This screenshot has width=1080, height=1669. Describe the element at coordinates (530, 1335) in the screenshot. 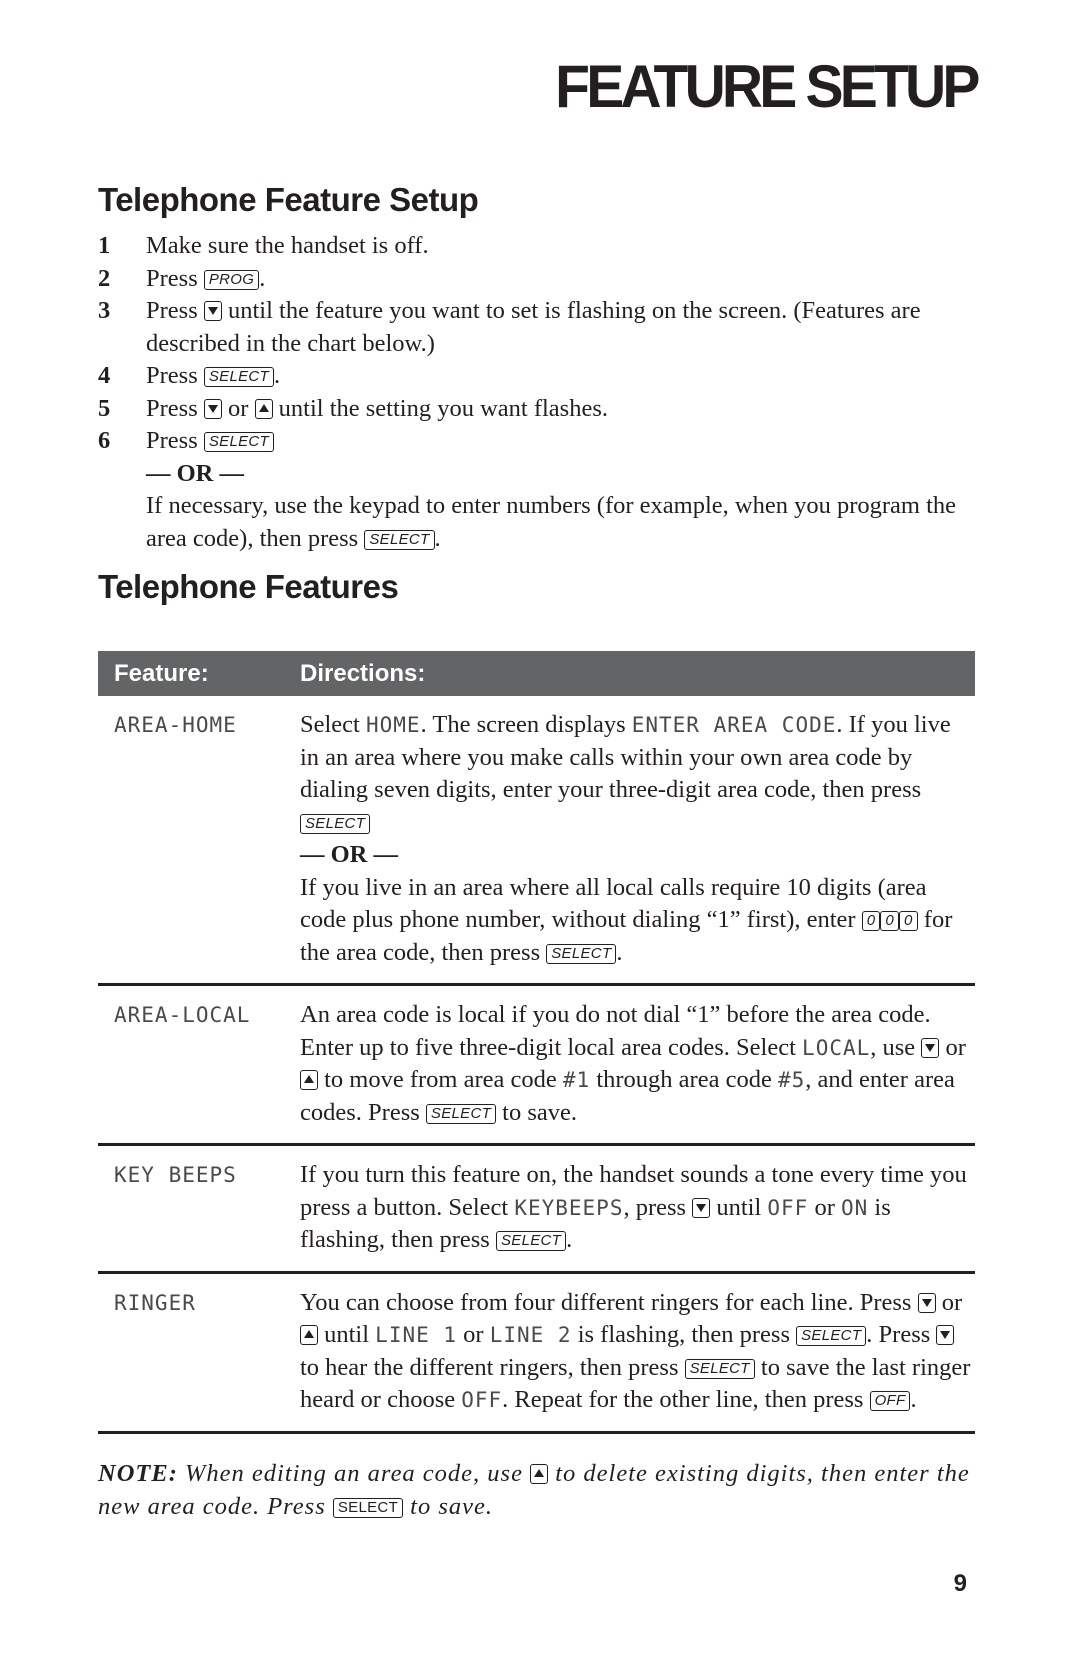

I see `lcd-text: LINE 2` at that location.